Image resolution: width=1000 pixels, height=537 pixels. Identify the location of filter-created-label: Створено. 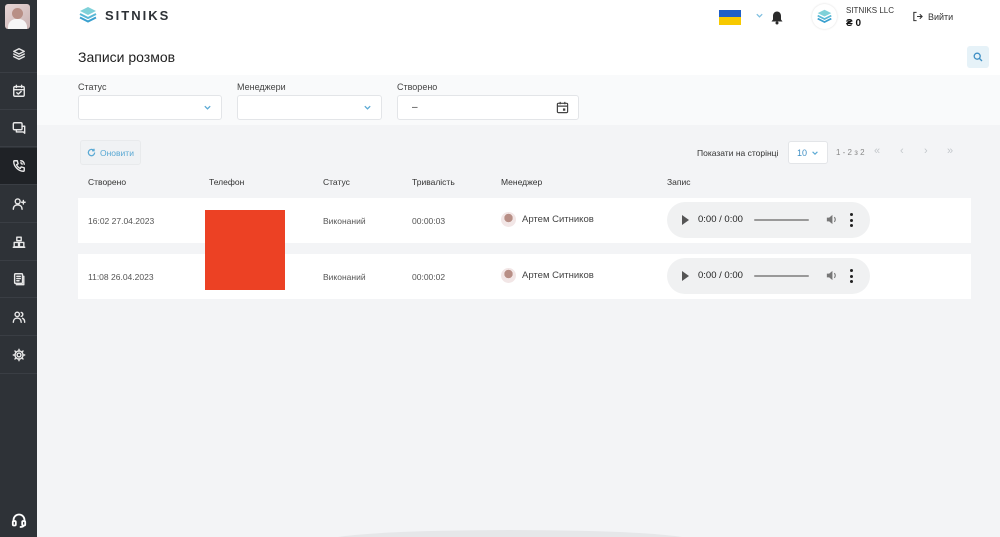
(417, 87).